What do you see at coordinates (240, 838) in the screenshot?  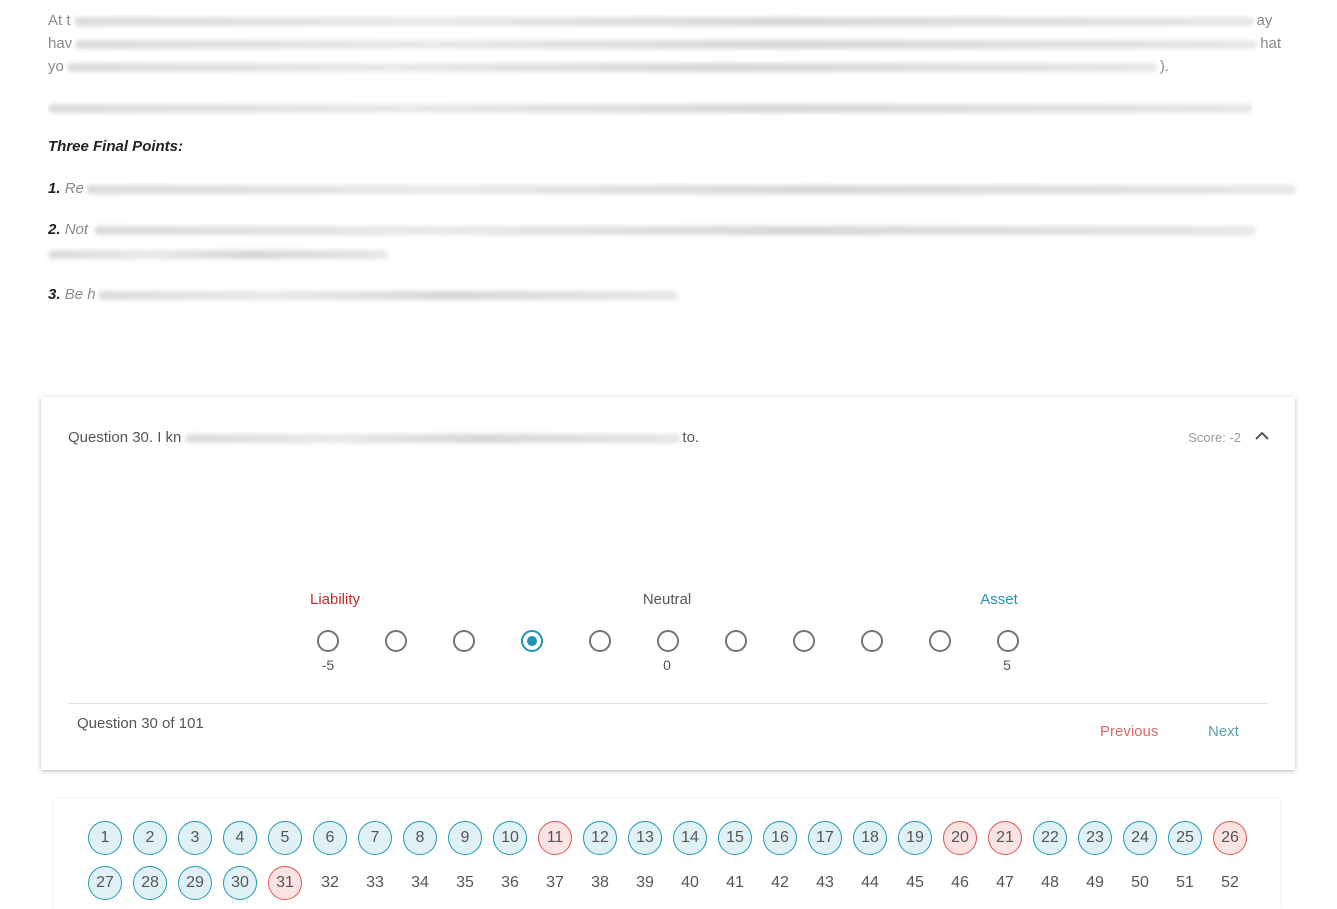 I see `question-nav-button: 4` at bounding box center [240, 838].